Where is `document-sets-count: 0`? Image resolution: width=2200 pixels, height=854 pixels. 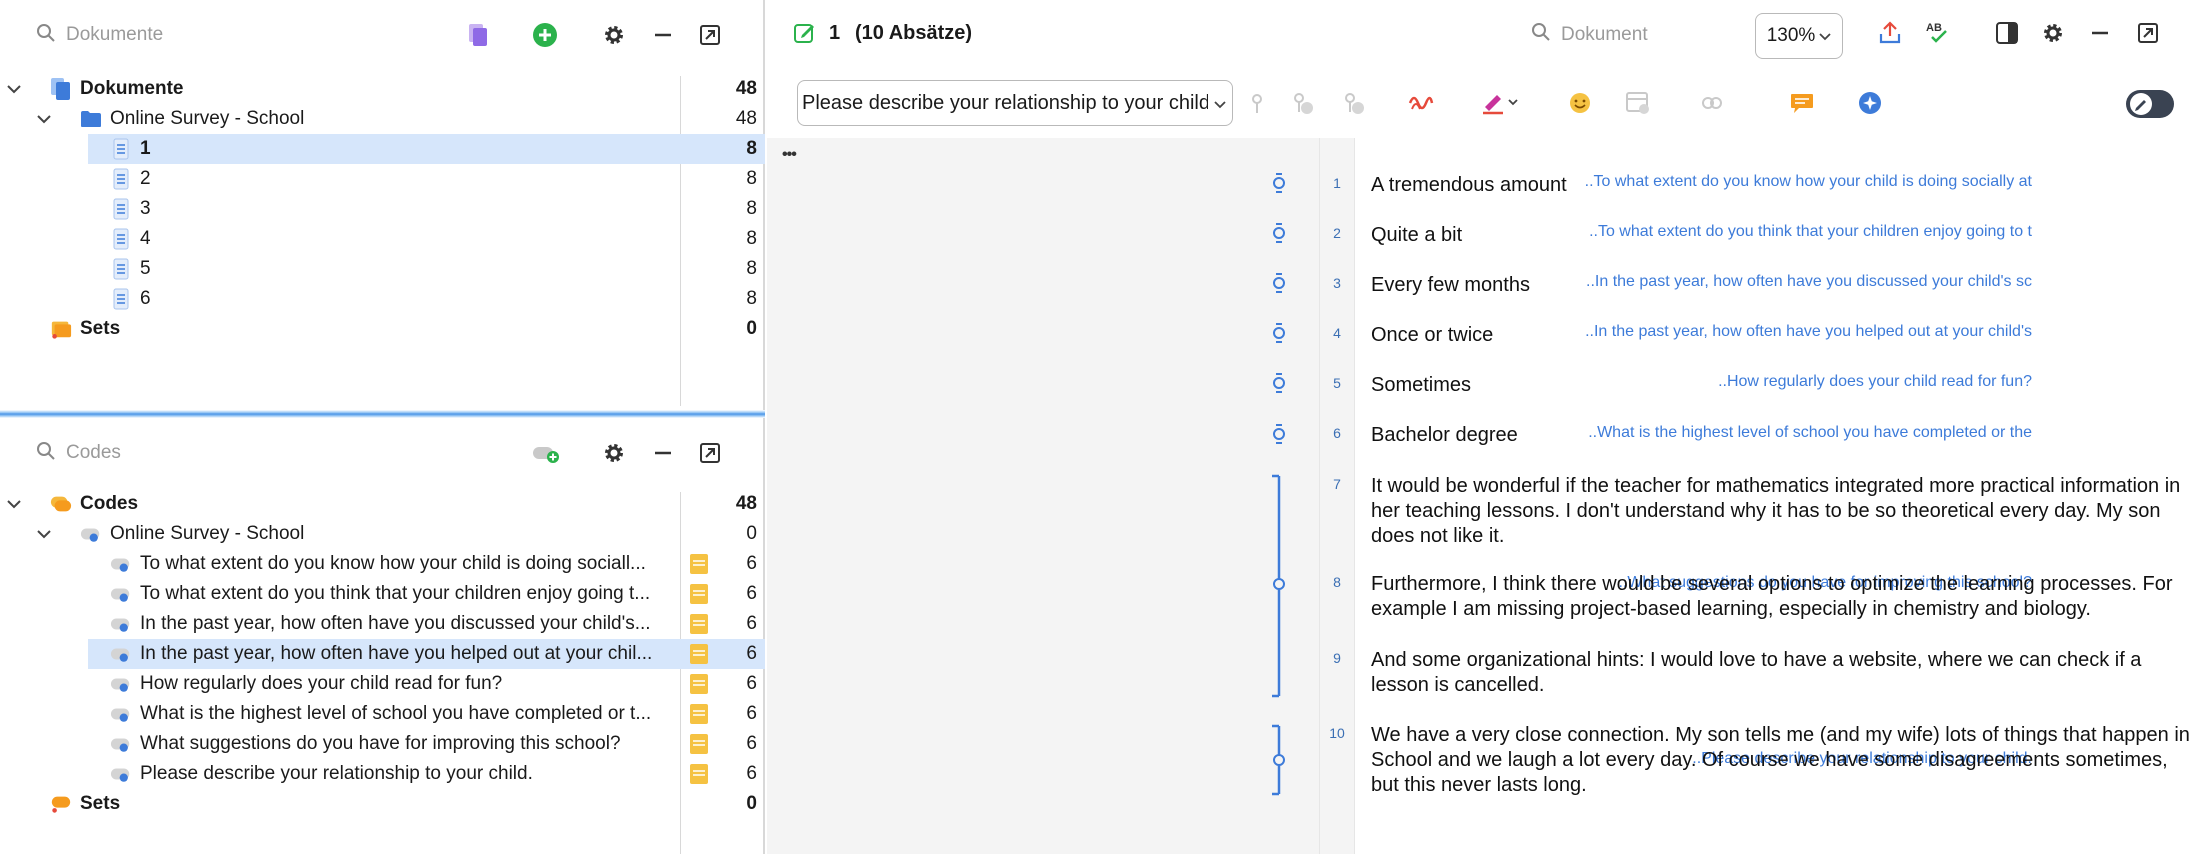 document-sets-count: 0 is located at coordinates (751, 328).